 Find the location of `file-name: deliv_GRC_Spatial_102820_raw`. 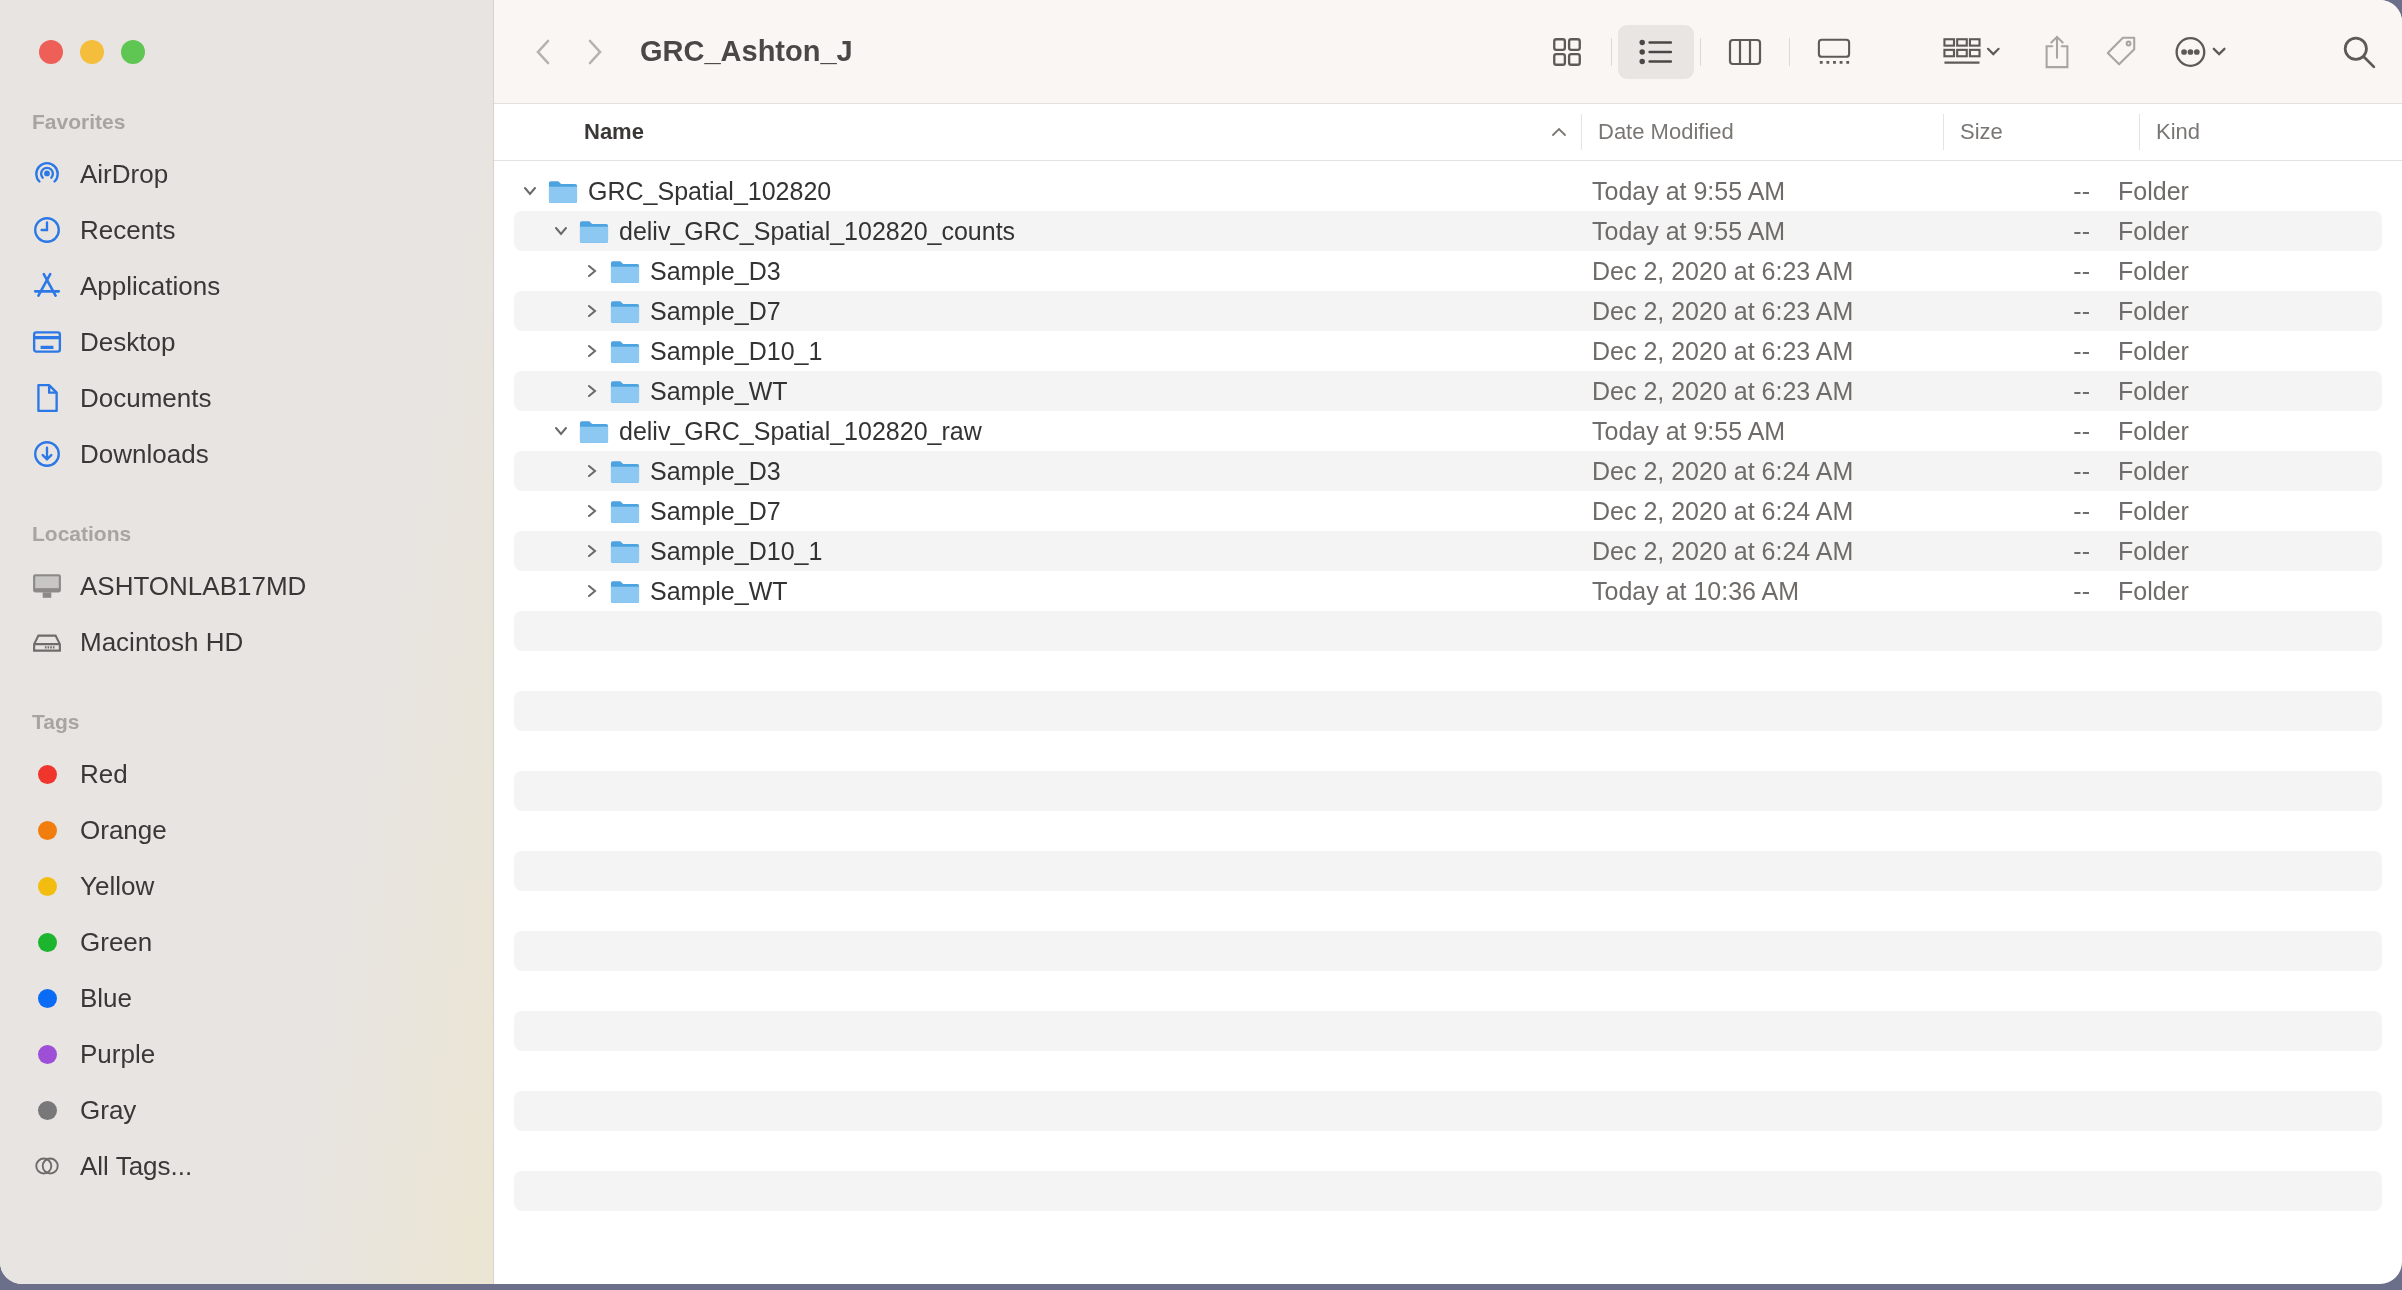

file-name: deliv_GRC_Spatial_102820_raw is located at coordinates (800, 431).